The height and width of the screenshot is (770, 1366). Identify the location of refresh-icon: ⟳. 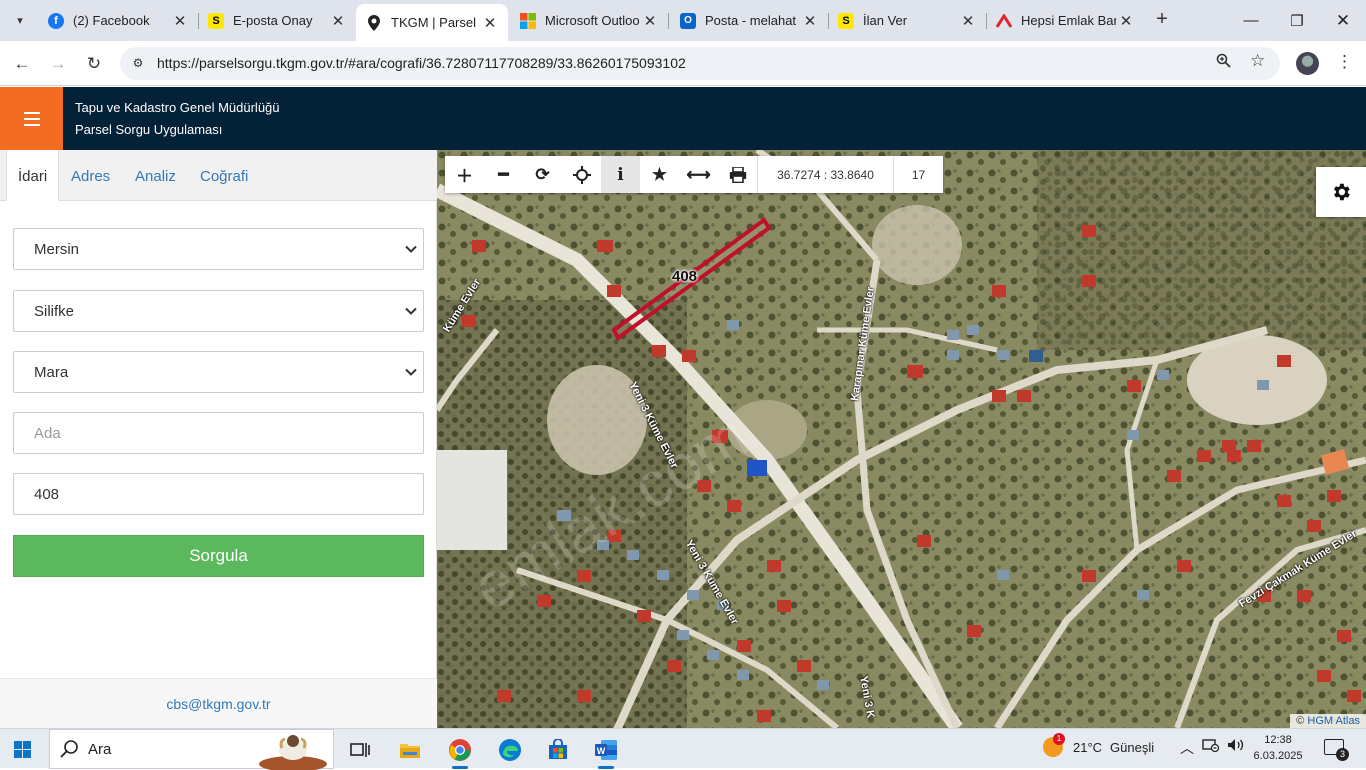
(542, 174).